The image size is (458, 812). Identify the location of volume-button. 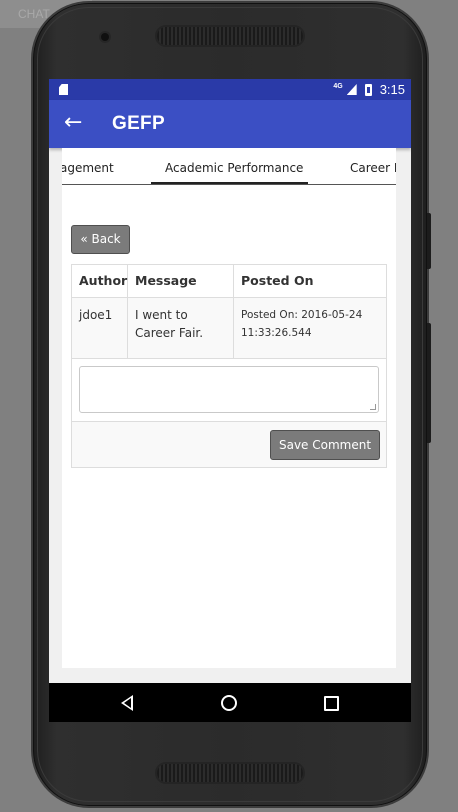
(429, 241).